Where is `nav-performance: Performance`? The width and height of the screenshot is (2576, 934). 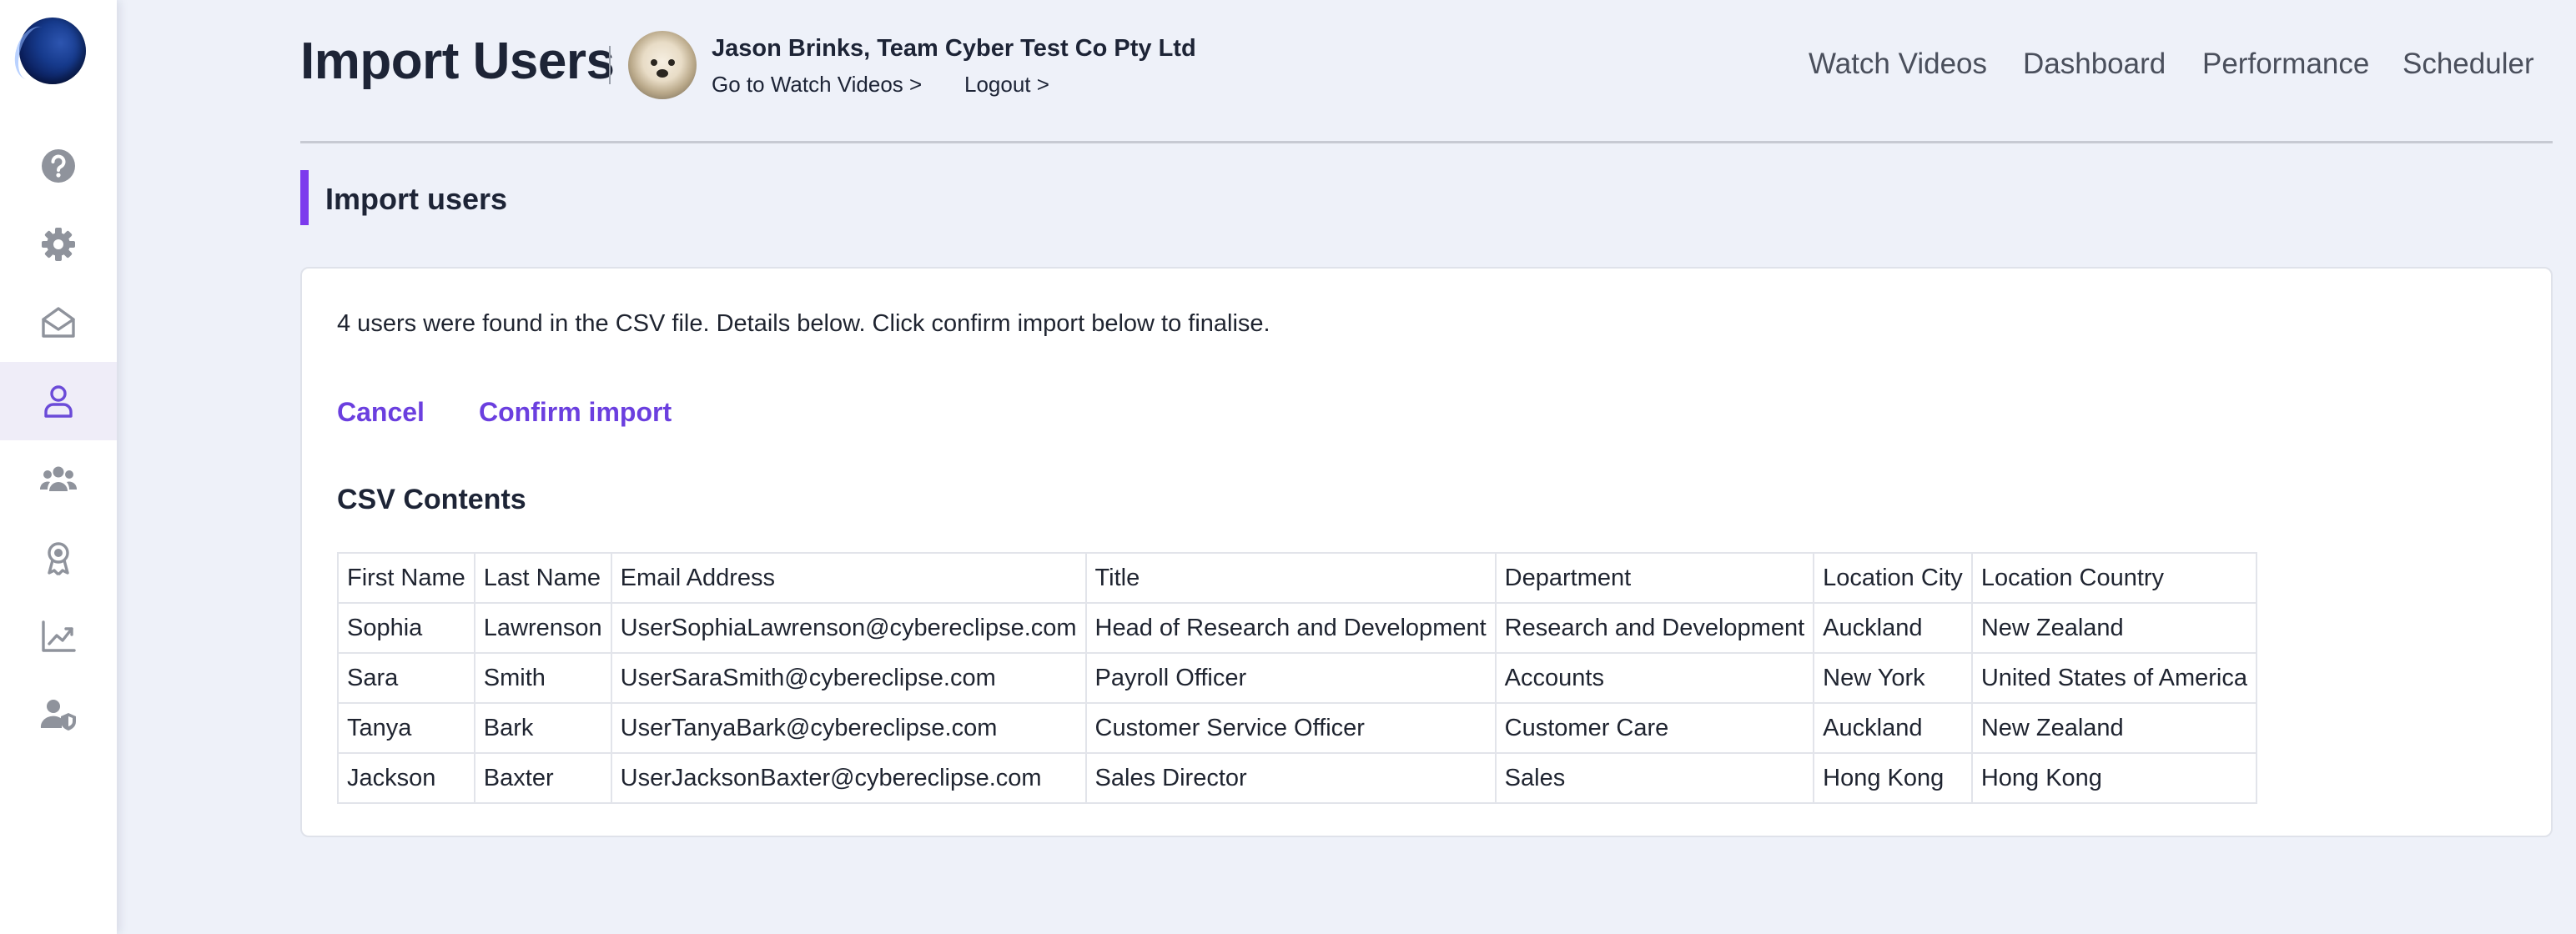
nav-performance: Performance is located at coordinates (2285, 64).